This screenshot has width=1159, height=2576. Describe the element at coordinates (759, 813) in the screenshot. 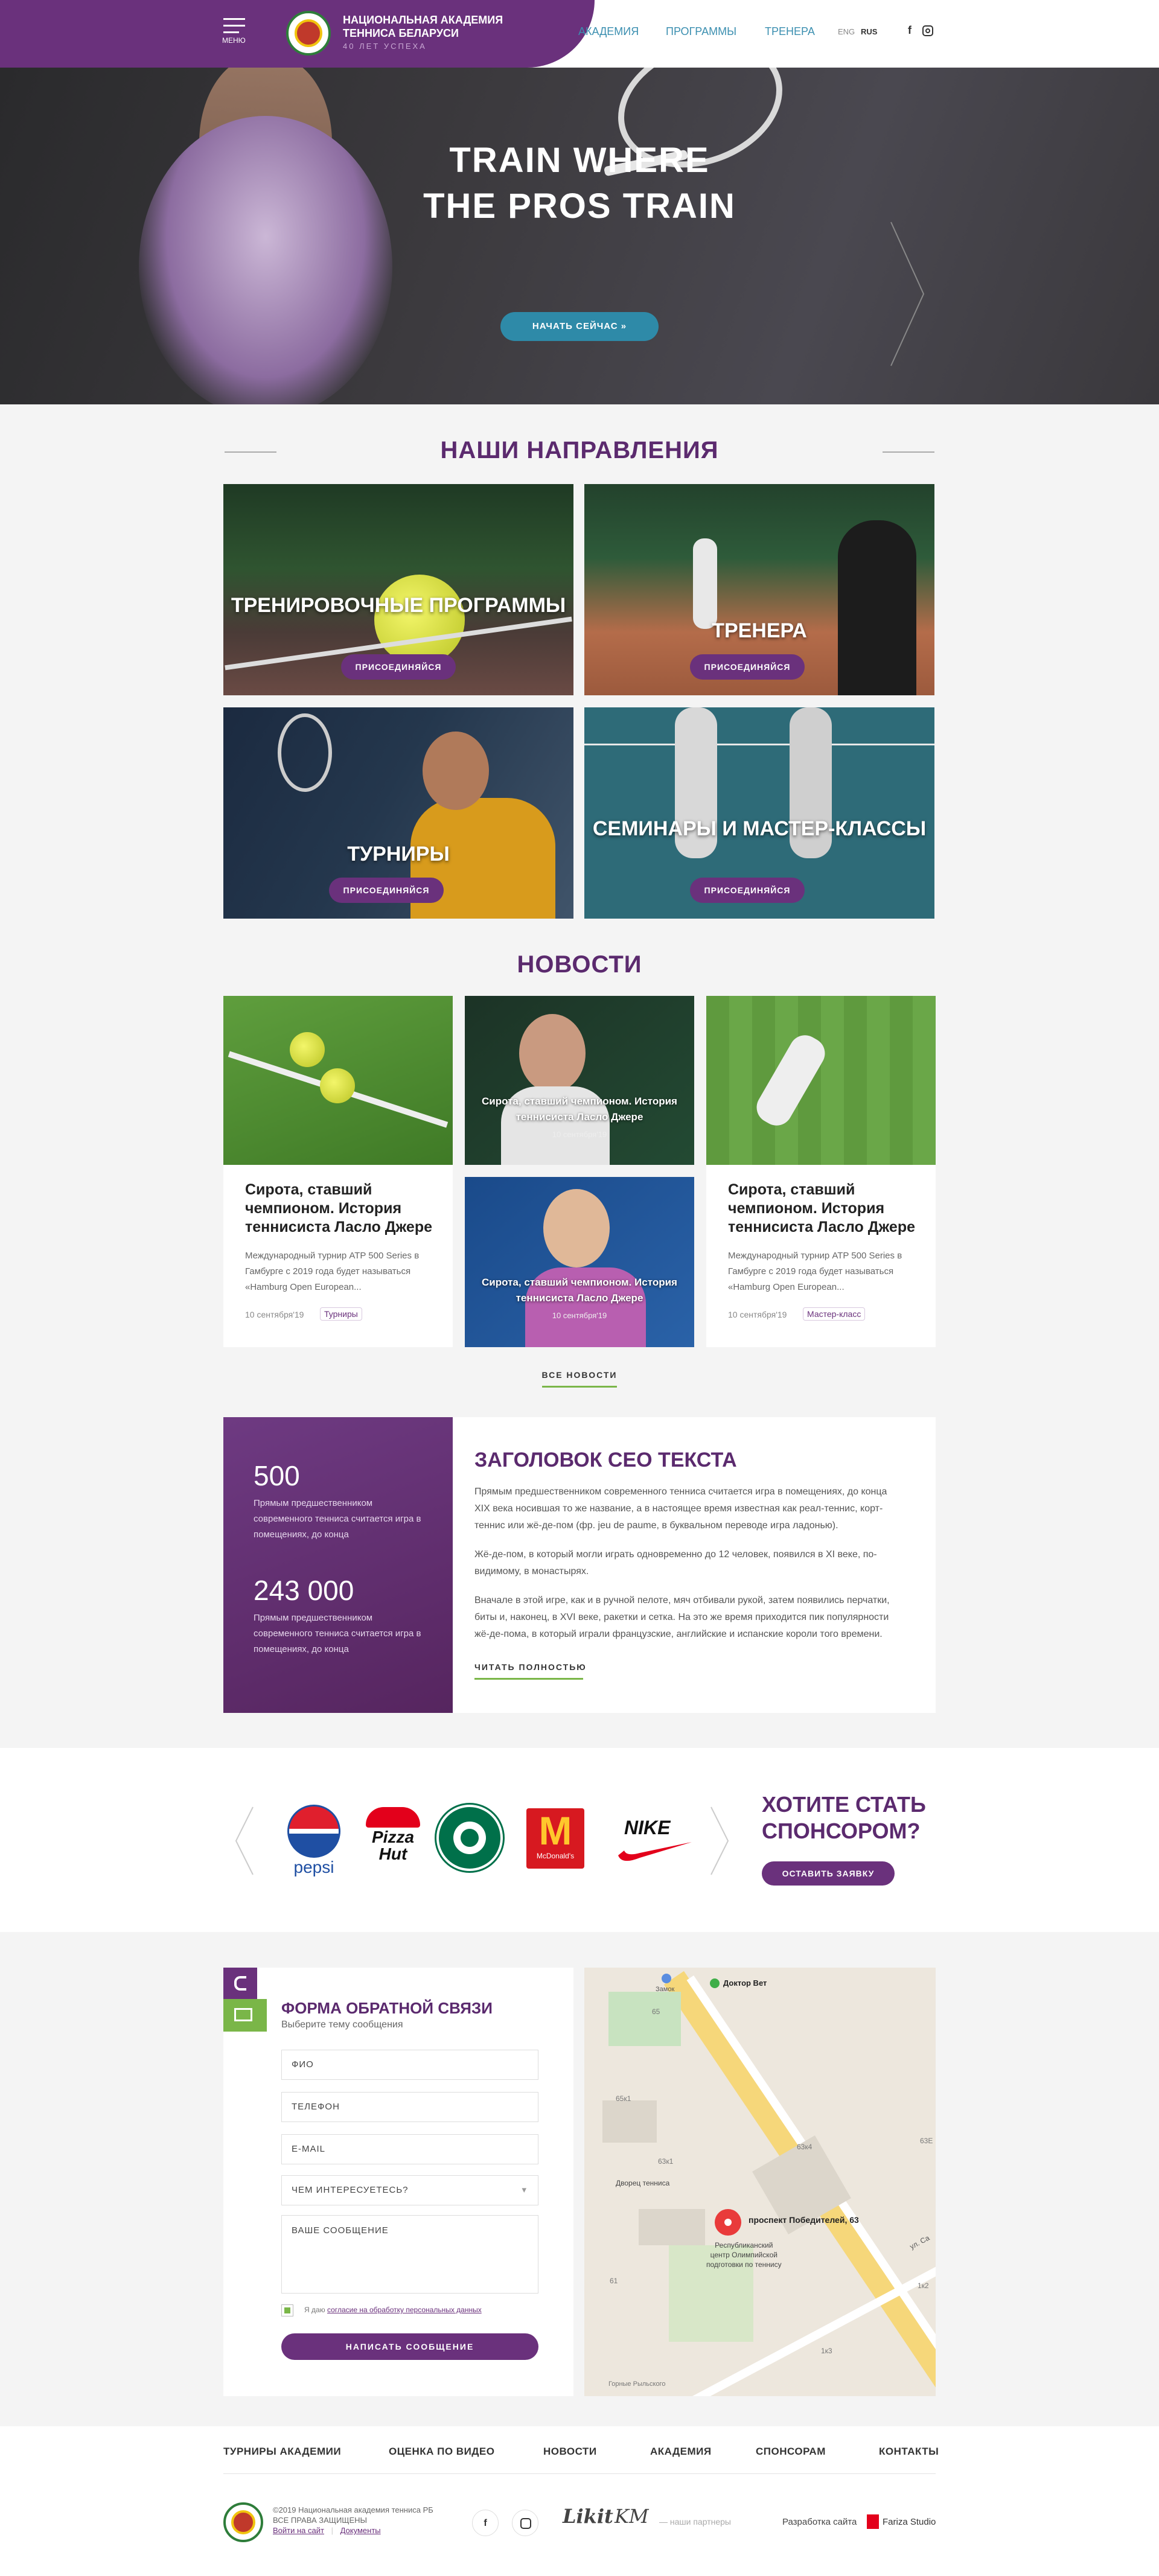

I see `direction-card-seminars: СЕМИНАРЫ И МАСТЕР-КЛАССЫ ПРИСОЕДИНЯЙСЯ` at that location.